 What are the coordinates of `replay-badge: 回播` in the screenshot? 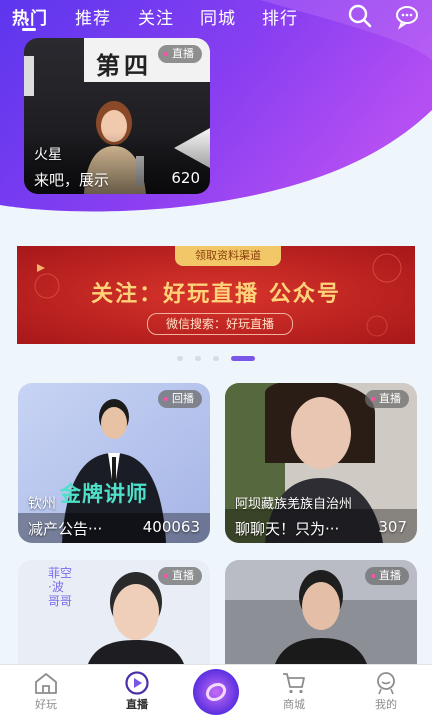 It's located at (180, 399).